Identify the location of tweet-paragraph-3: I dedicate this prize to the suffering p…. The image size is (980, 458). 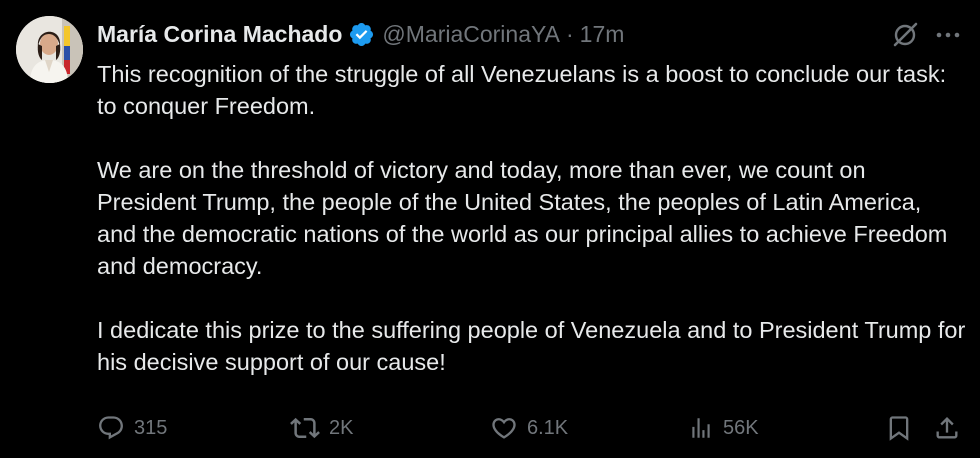
(531, 346).